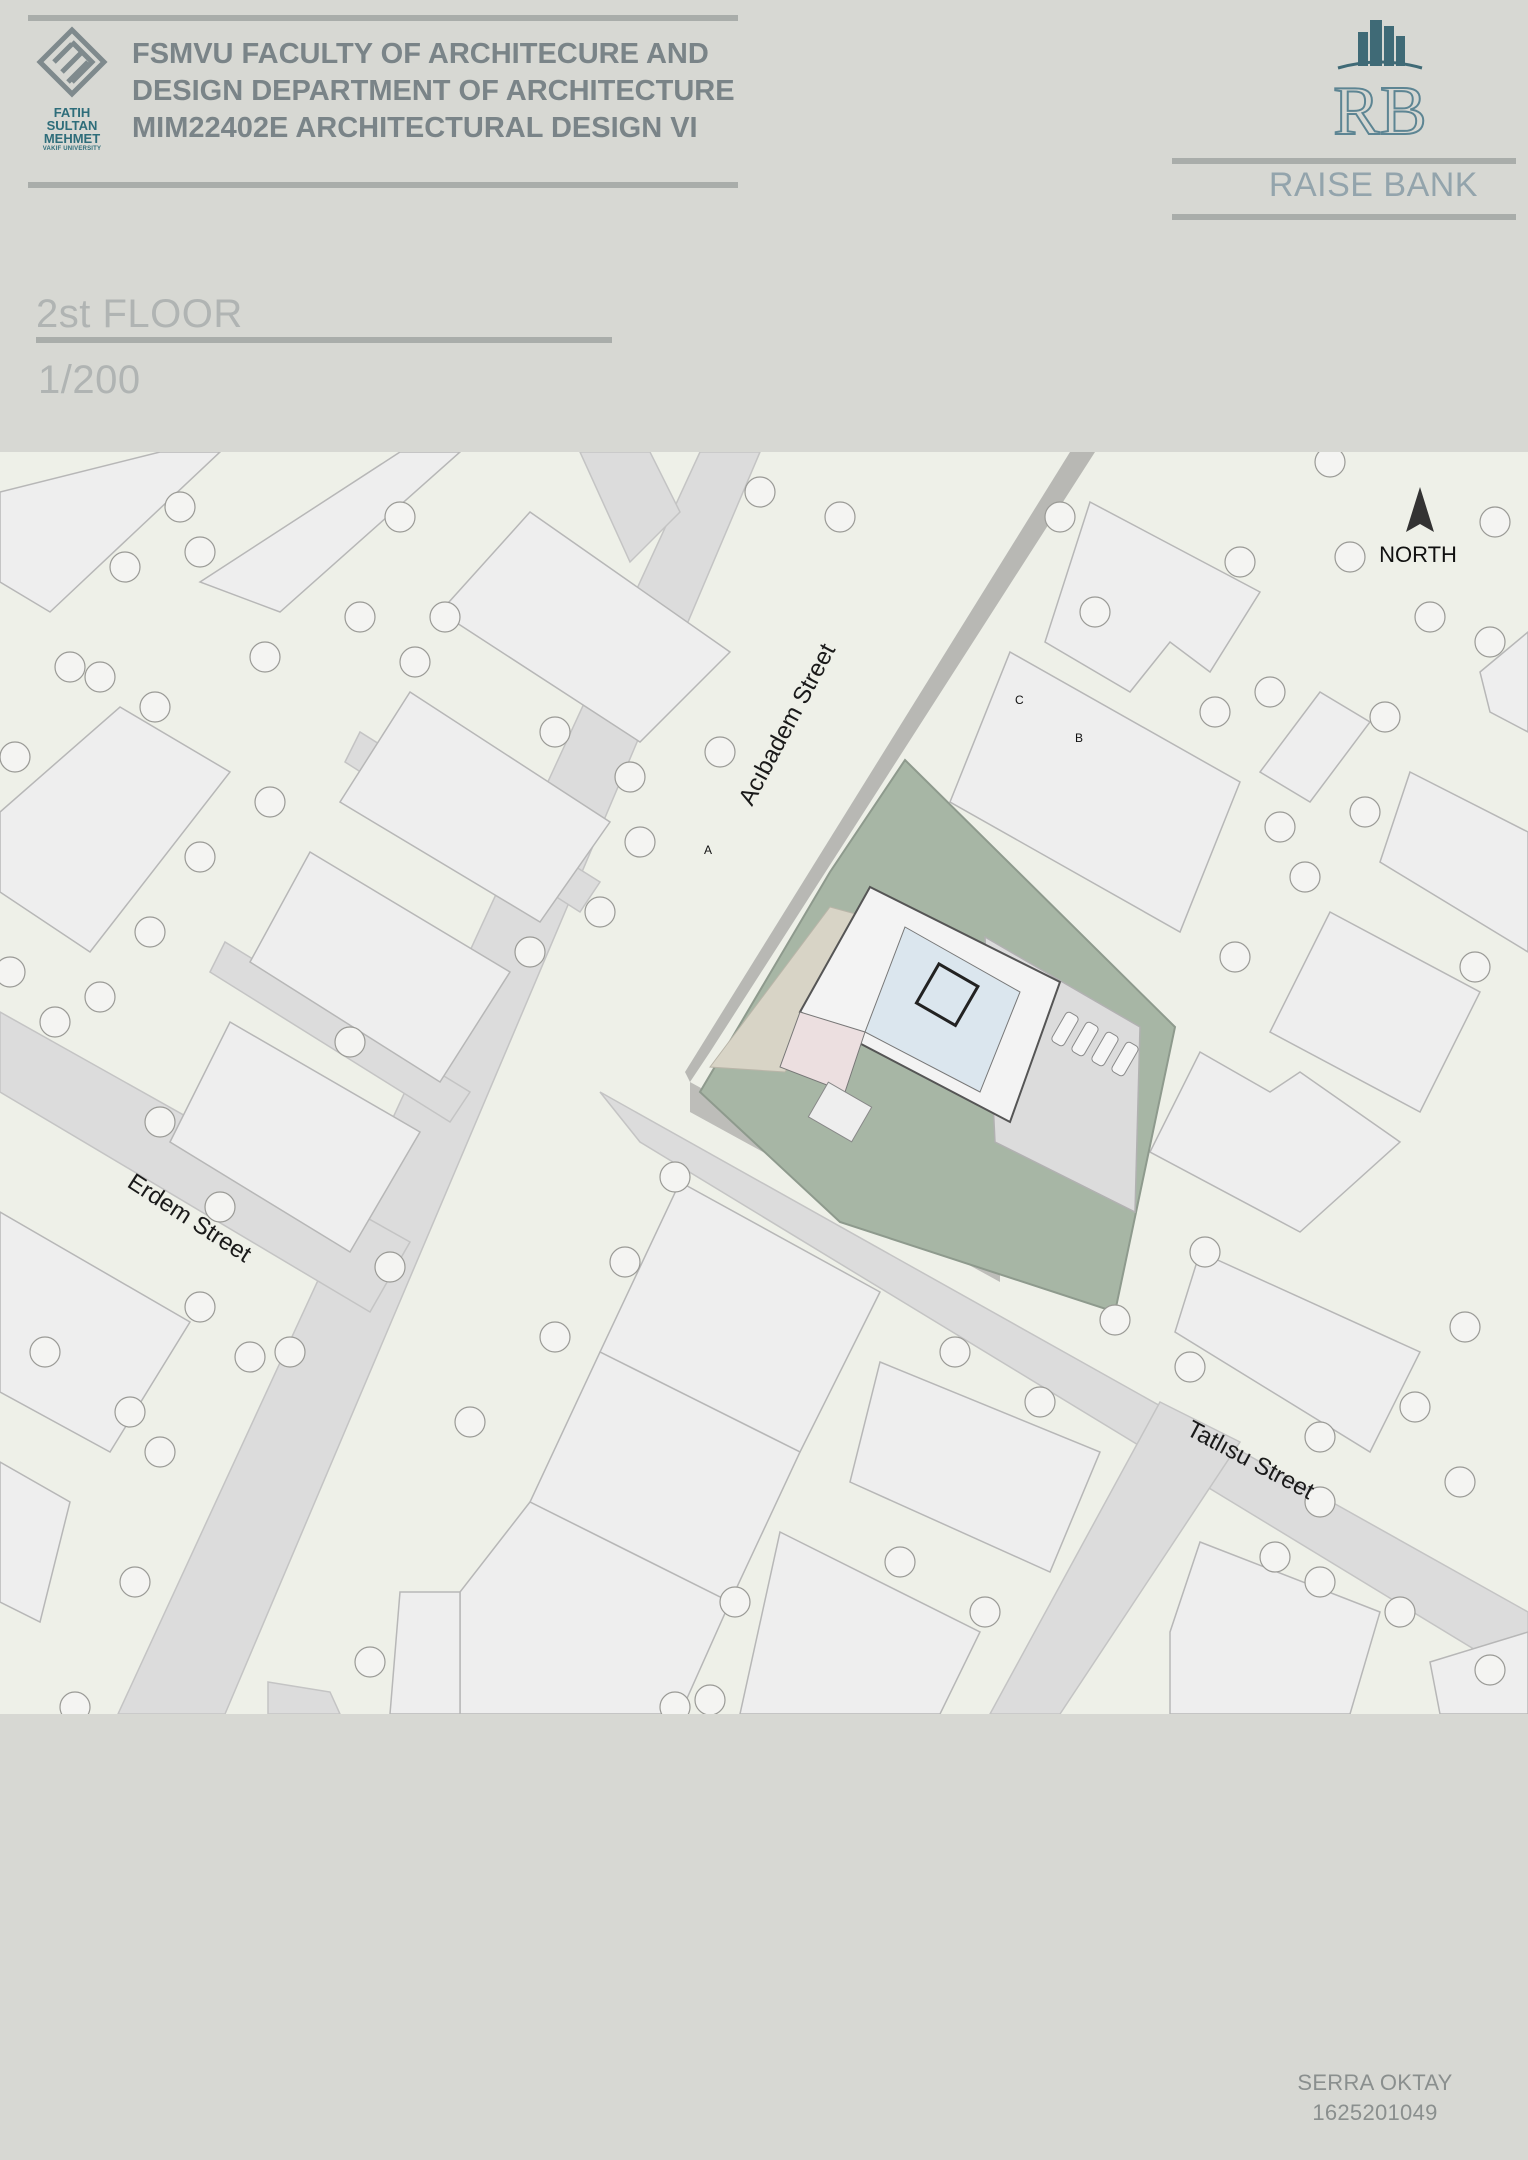  I want to click on header-line-course: MIM22402E ARCHITECTURAL DESIGN VI, so click(415, 128).